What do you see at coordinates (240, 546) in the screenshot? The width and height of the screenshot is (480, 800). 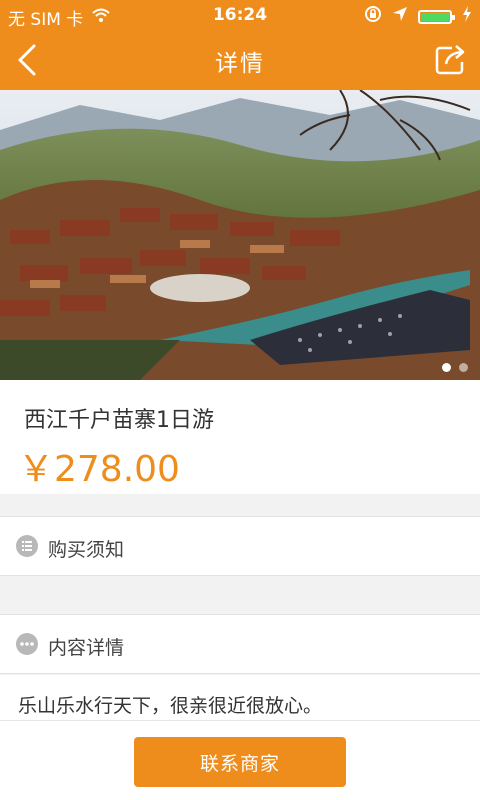 I see `purchase-notes-row: 购买须知` at bounding box center [240, 546].